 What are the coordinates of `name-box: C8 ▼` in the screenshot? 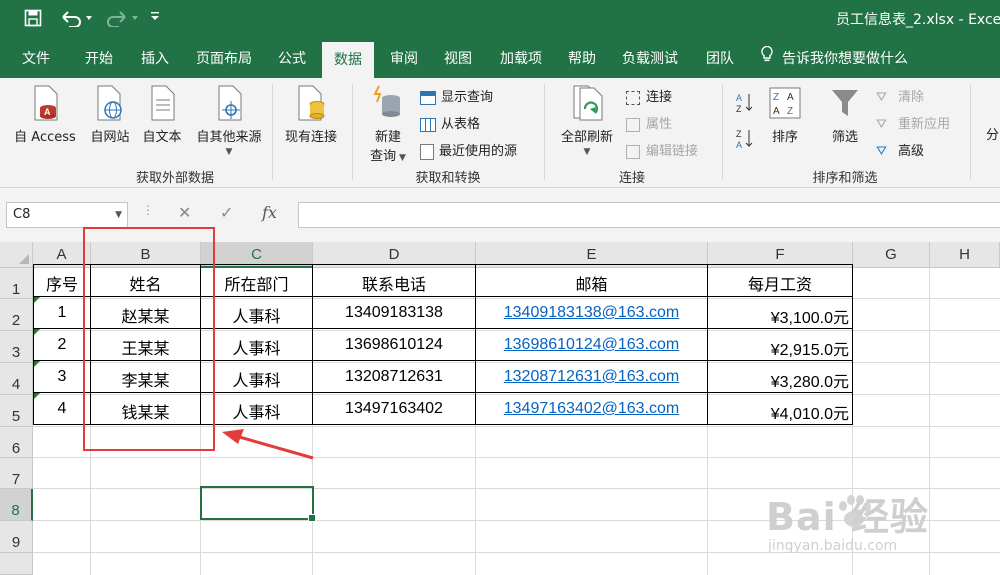 It's located at (67, 215).